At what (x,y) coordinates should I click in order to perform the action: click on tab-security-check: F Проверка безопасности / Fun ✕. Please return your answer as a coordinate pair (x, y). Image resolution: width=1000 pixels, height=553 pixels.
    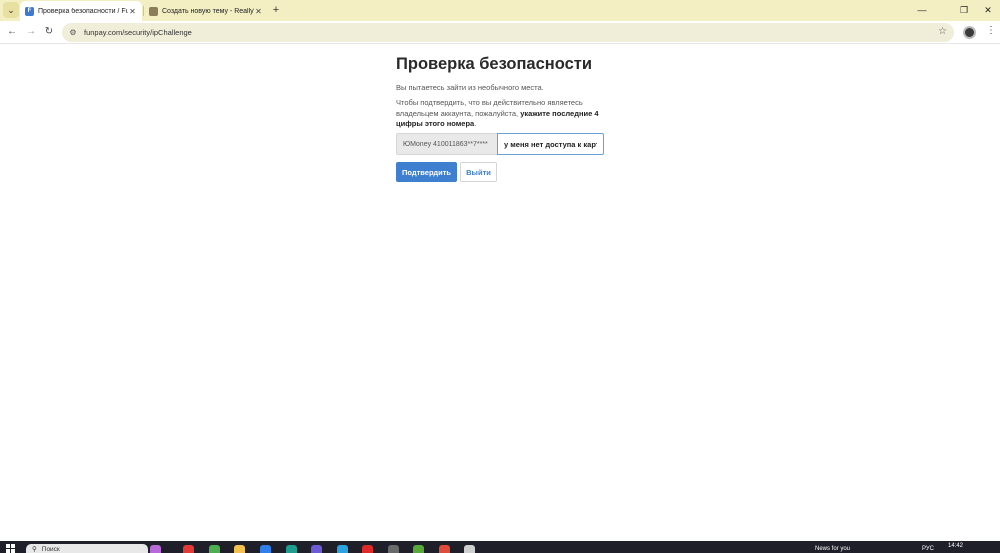
    Looking at the image, I should click on (81, 11).